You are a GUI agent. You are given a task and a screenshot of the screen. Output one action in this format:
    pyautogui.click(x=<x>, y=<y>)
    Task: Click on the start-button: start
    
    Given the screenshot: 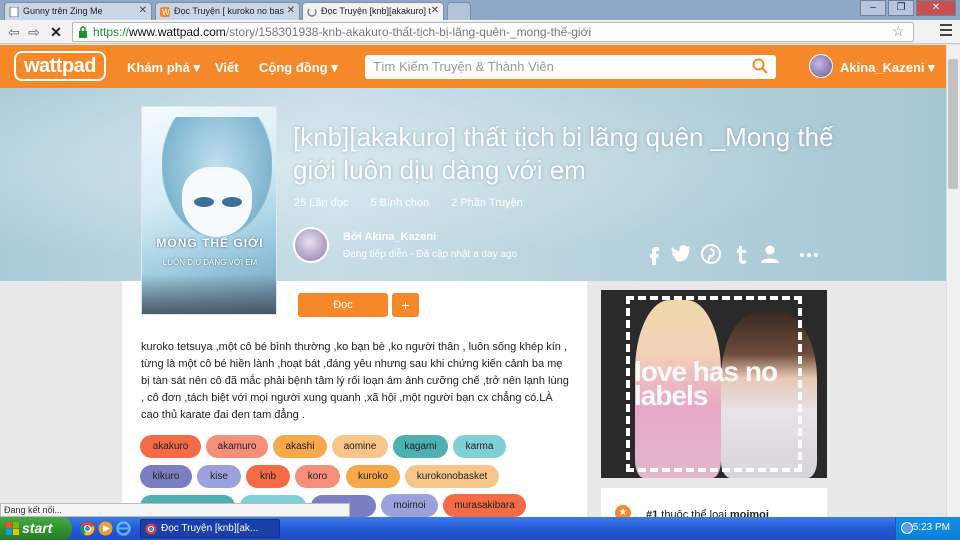 What is the action you would take?
    pyautogui.click(x=36, y=528)
    